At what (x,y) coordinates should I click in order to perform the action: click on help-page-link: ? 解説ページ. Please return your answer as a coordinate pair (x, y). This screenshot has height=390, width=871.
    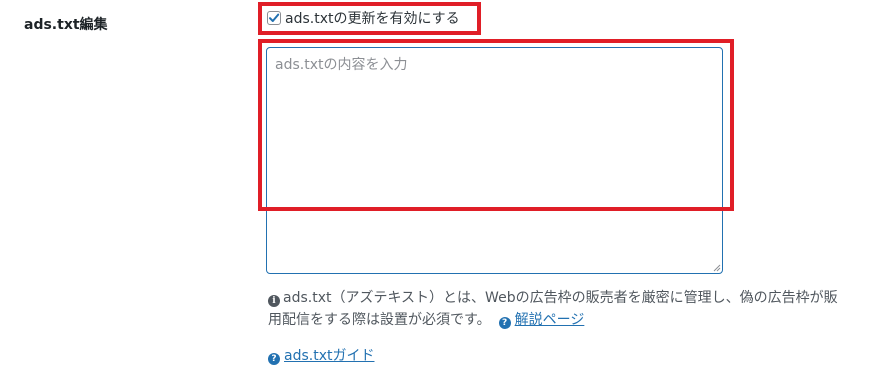
    Looking at the image, I should click on (541, 320).